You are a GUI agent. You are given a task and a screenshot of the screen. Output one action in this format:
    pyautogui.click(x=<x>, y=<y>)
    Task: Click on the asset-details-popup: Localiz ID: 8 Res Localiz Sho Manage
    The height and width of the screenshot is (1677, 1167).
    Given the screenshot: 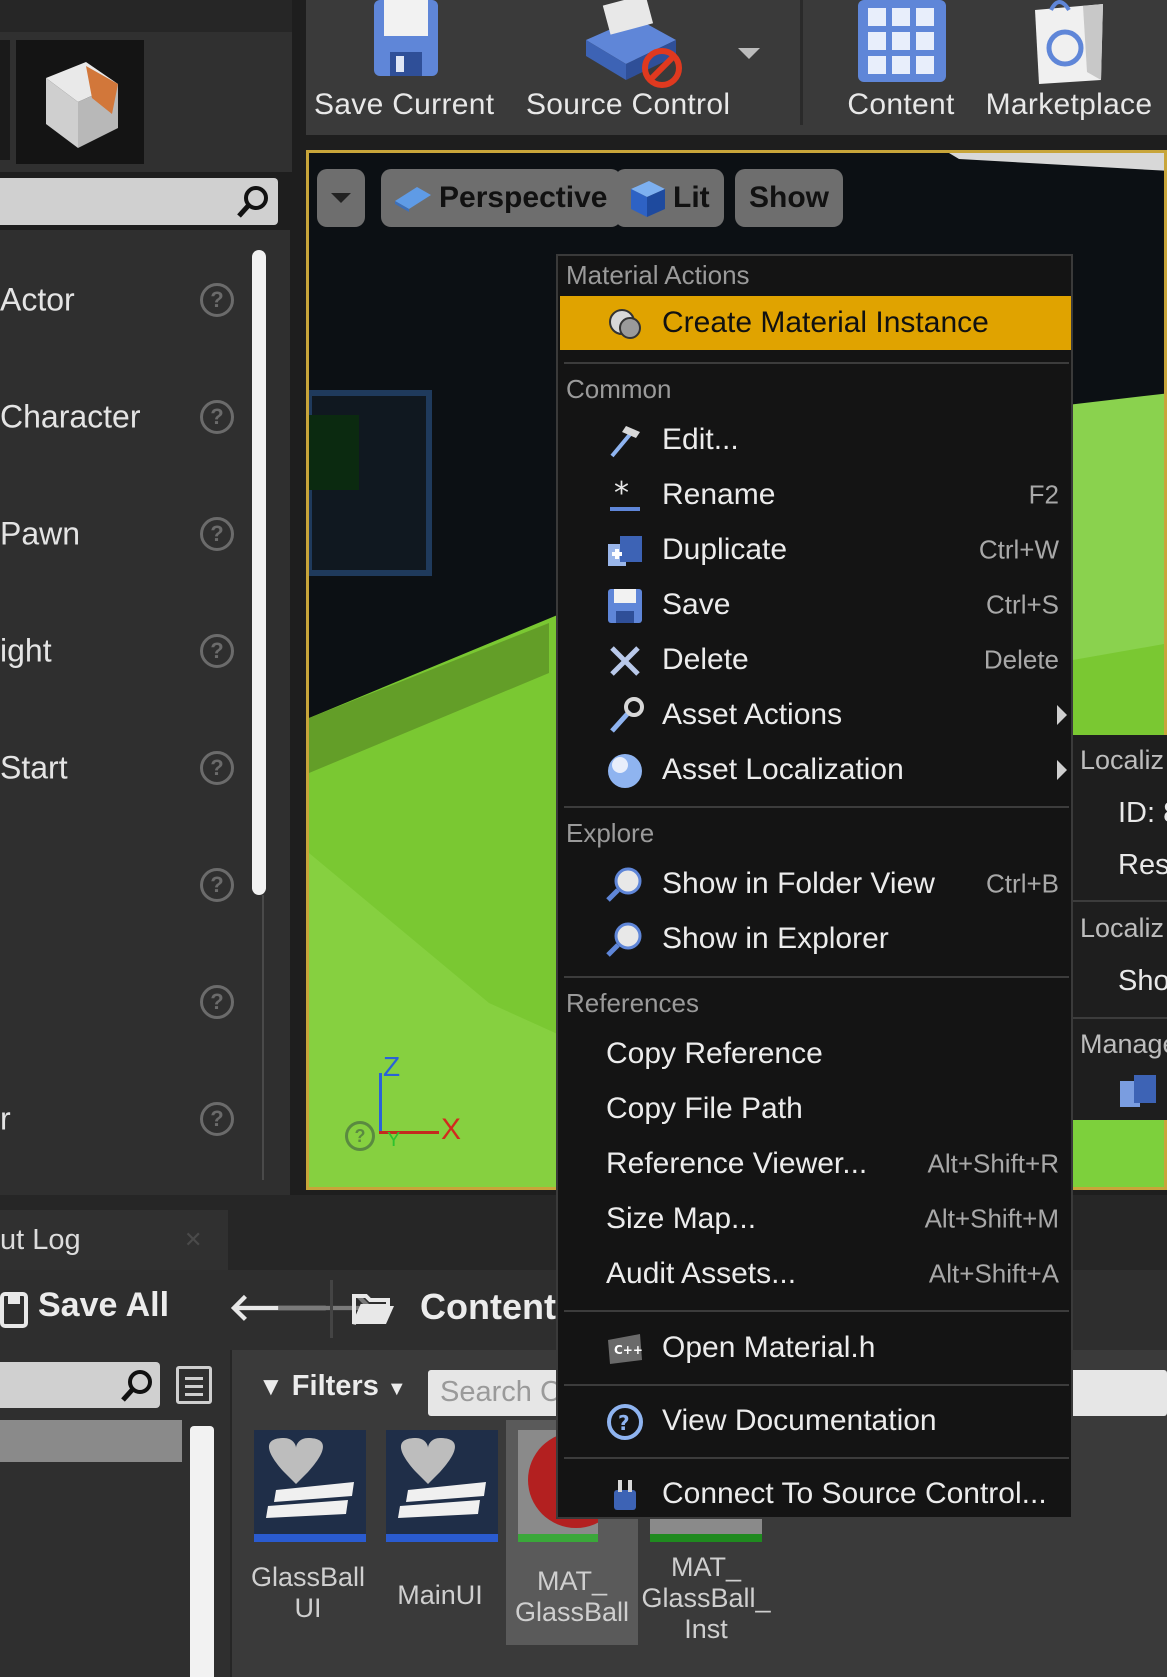 What is the action you would take?
    pyautogui.click(x=1119, y=927)
    